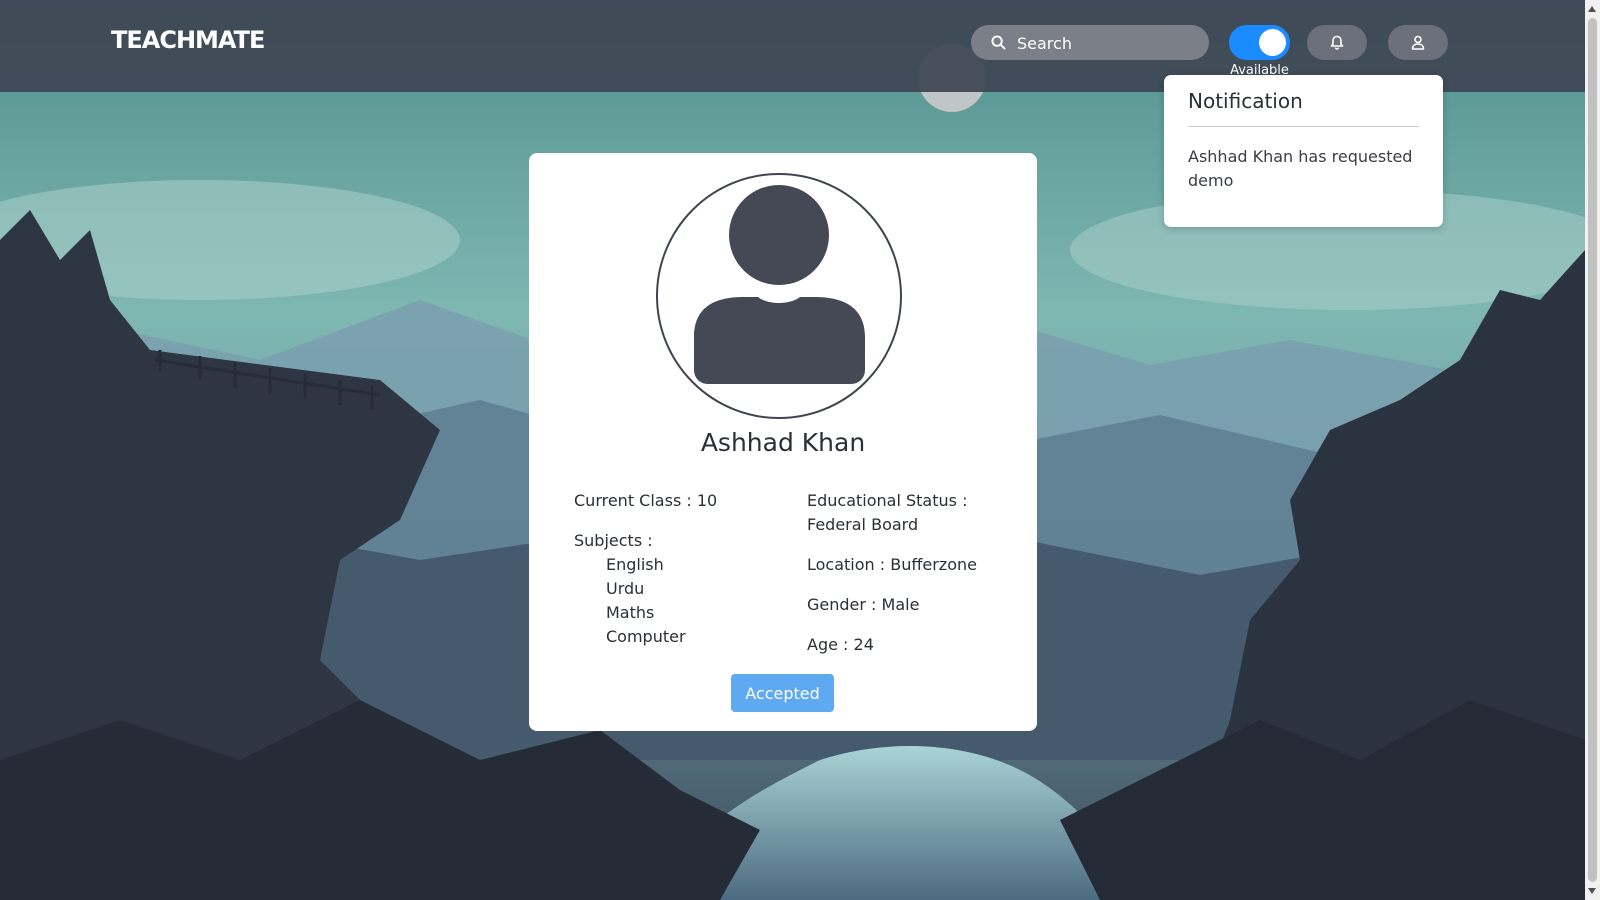 The image size is (1600, 900). Describe the element at coordinates (635, 564) in the screenshot. I see `subject-item: English` at that location.